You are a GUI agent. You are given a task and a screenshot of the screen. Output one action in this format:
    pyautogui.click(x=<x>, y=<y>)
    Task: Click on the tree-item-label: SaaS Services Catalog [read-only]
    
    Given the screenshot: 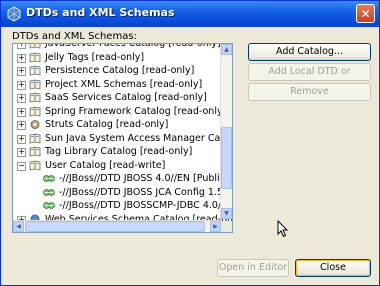 What is the action you would take?
    pyautogui.click(x=126, y=97)
    